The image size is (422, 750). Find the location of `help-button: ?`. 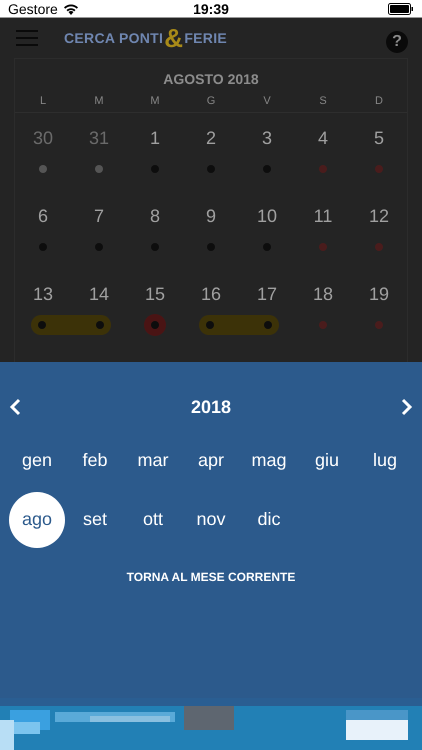

help-button: ? is located at coordinates (397, 42).